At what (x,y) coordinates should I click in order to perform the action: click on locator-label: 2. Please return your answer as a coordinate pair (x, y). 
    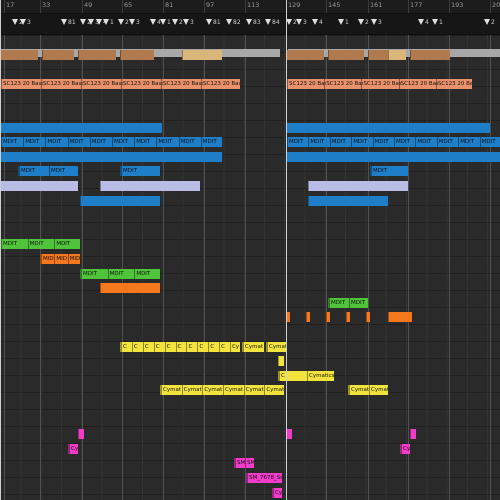
    Looking at the image, I should click on (493, 22).